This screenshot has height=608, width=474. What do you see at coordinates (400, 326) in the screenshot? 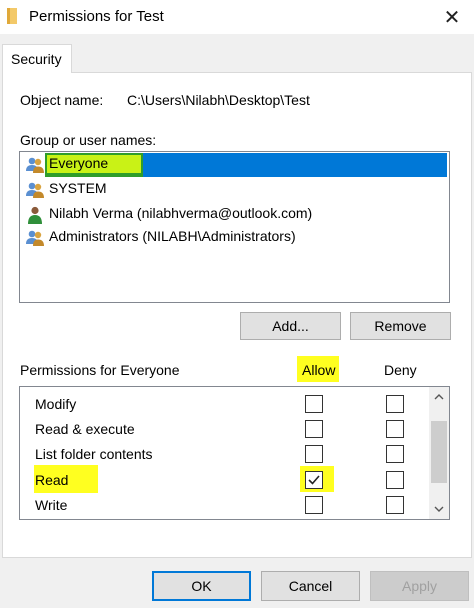
I see `remove-button: Remove` at bounding box center [400, 326].